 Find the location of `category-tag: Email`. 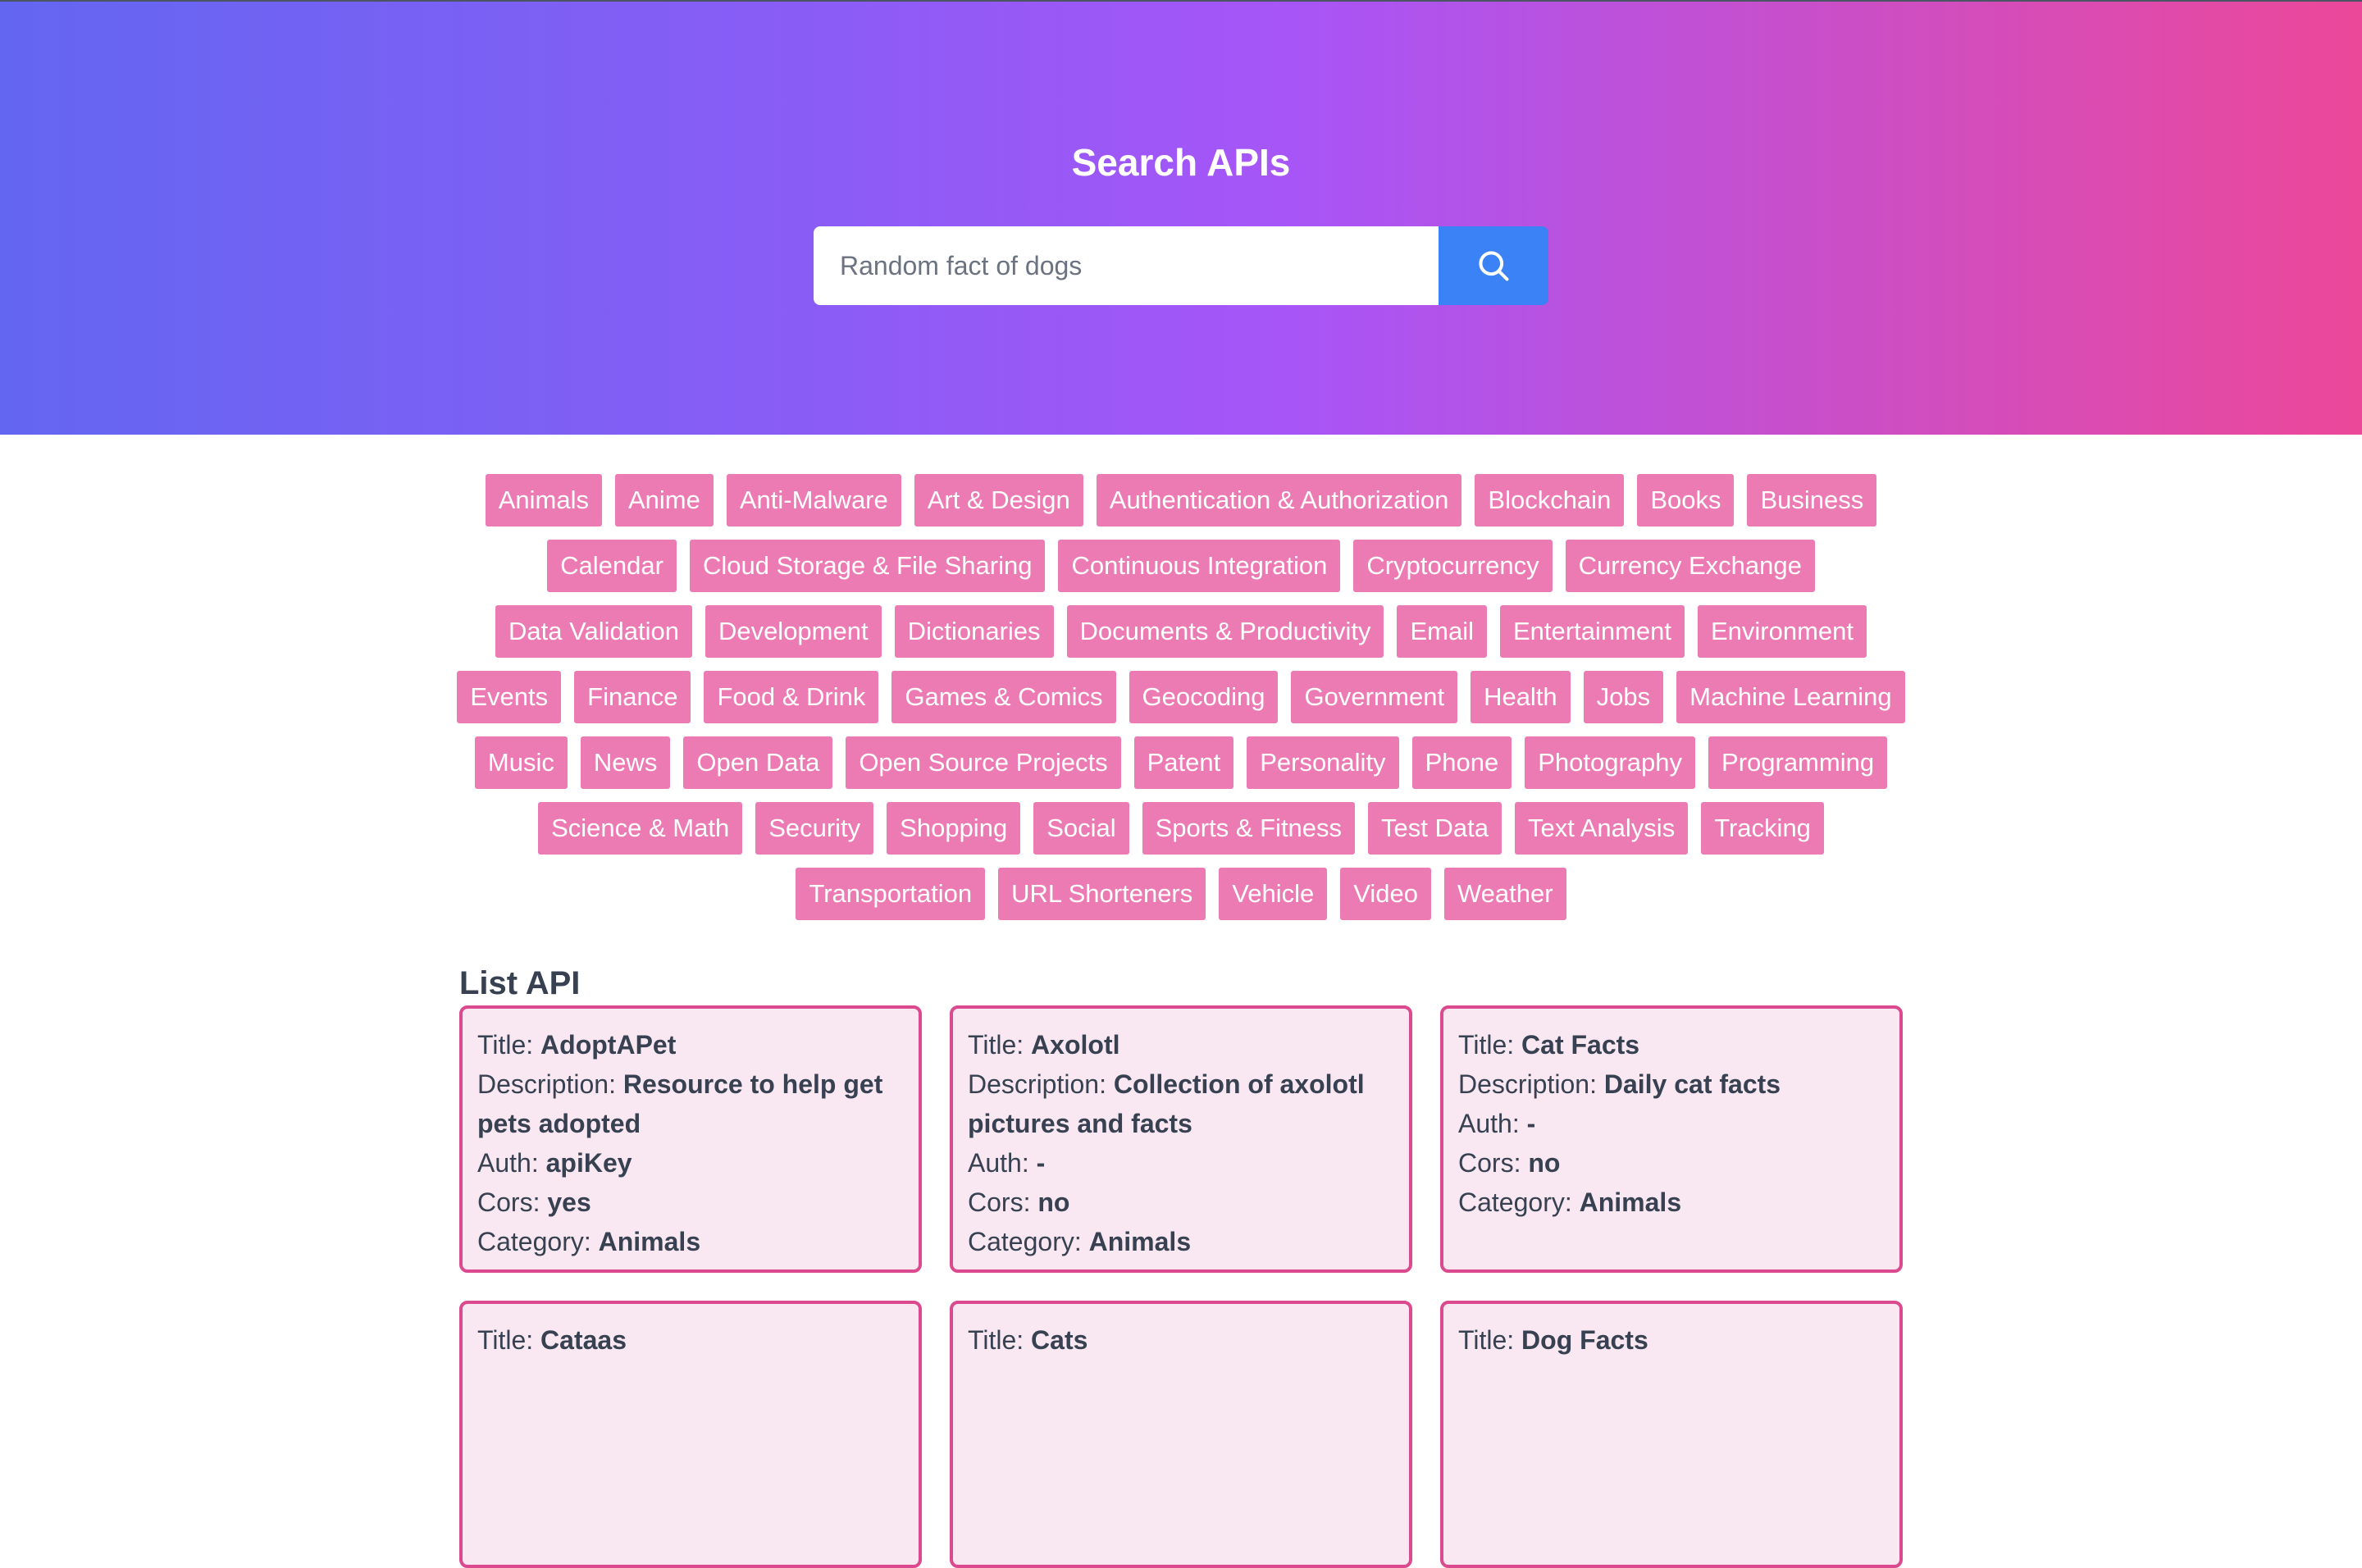

category-tag: Email is located at coordinates (1442, 631).